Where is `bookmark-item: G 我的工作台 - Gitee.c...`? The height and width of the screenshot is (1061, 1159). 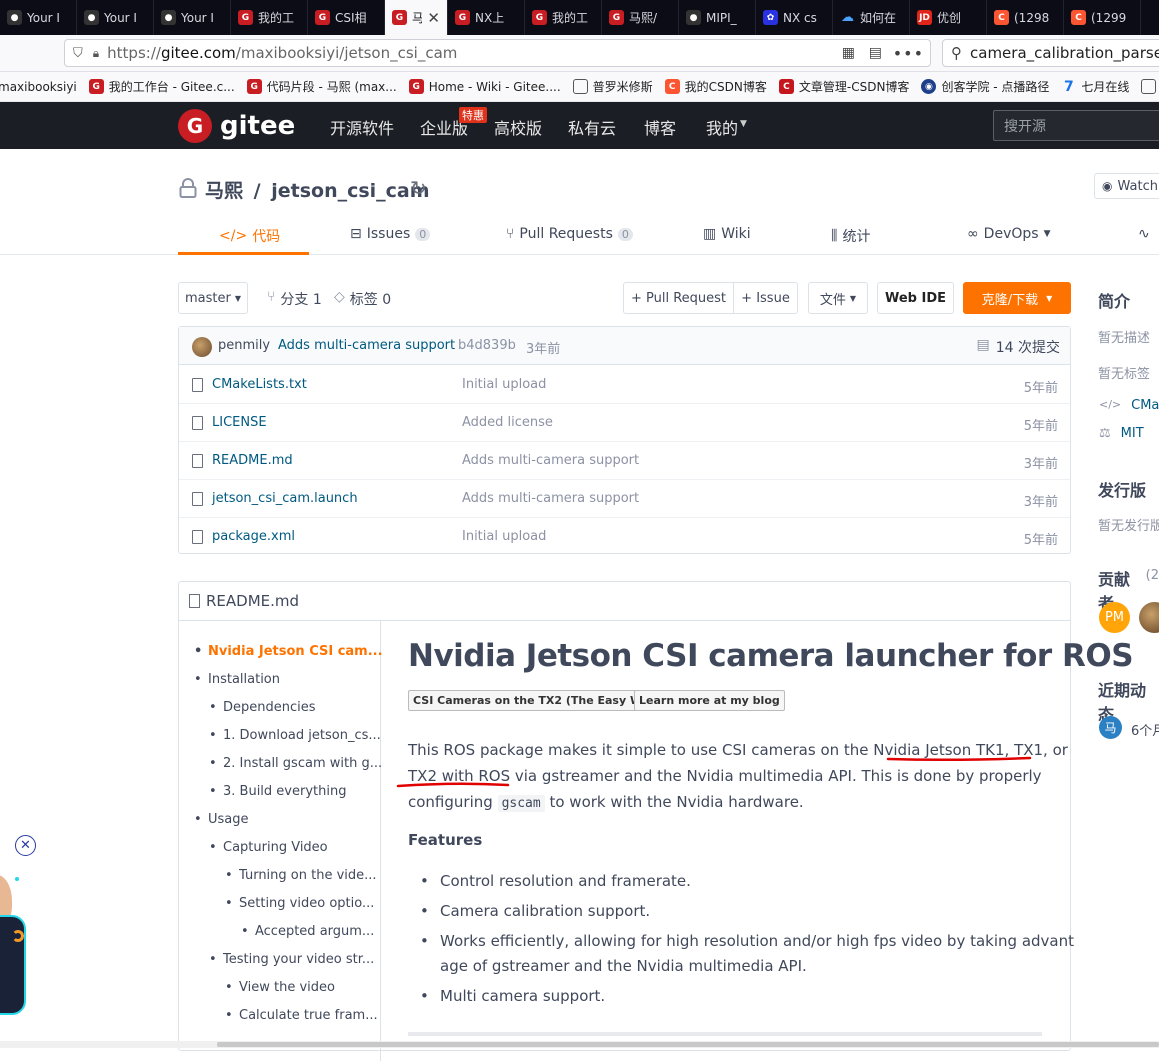 bookmark-item: G 我的工作台 - Gitee.c... is located at coordinates (161, 86).